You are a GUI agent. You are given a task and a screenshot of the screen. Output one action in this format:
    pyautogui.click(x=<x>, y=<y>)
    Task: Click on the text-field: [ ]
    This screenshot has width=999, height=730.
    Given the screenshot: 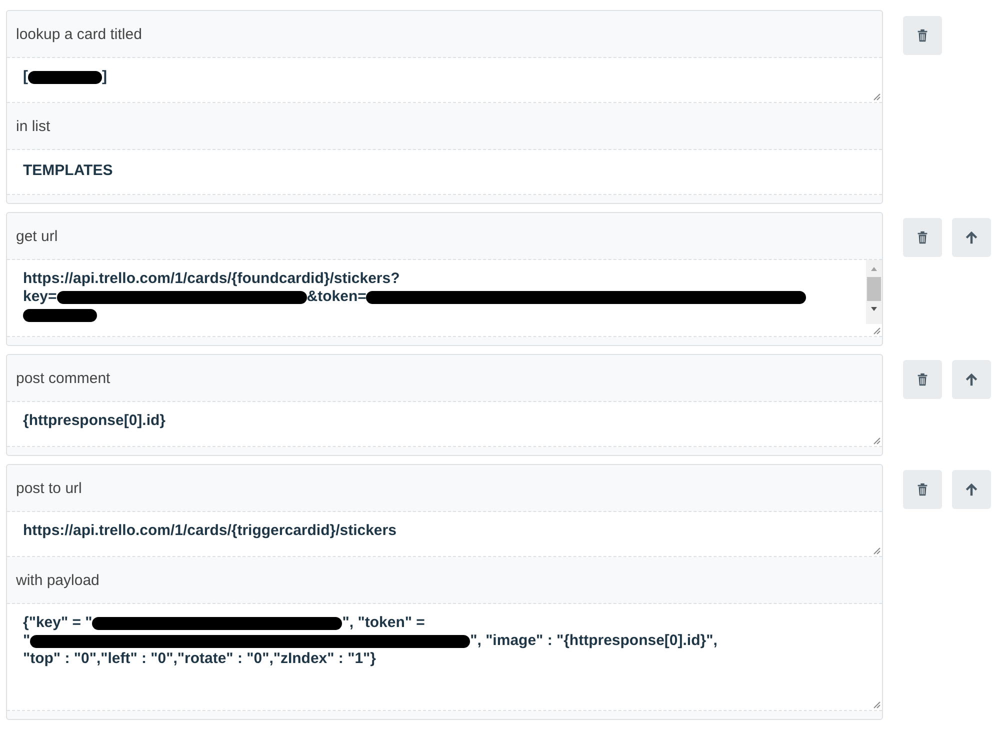 What is the action you would take?
    pyautogui.click(x=444, y=80)
    